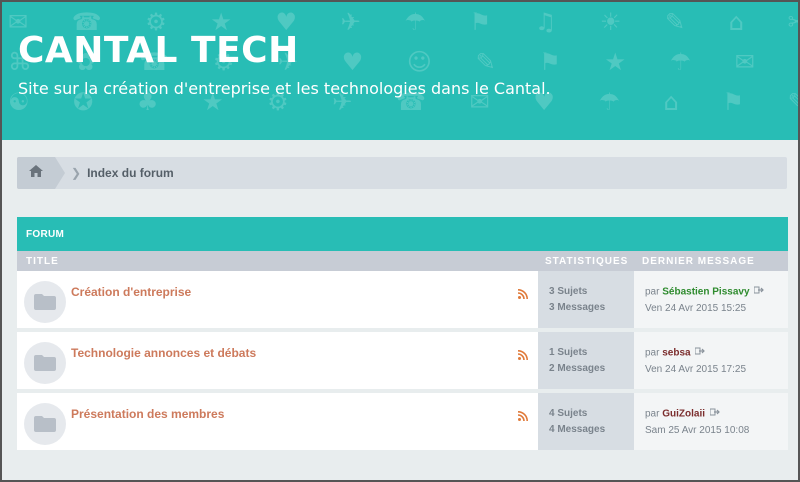 The image size is (800, 482). I want to click on author-link: GuiZolaii, so click(683, 414).